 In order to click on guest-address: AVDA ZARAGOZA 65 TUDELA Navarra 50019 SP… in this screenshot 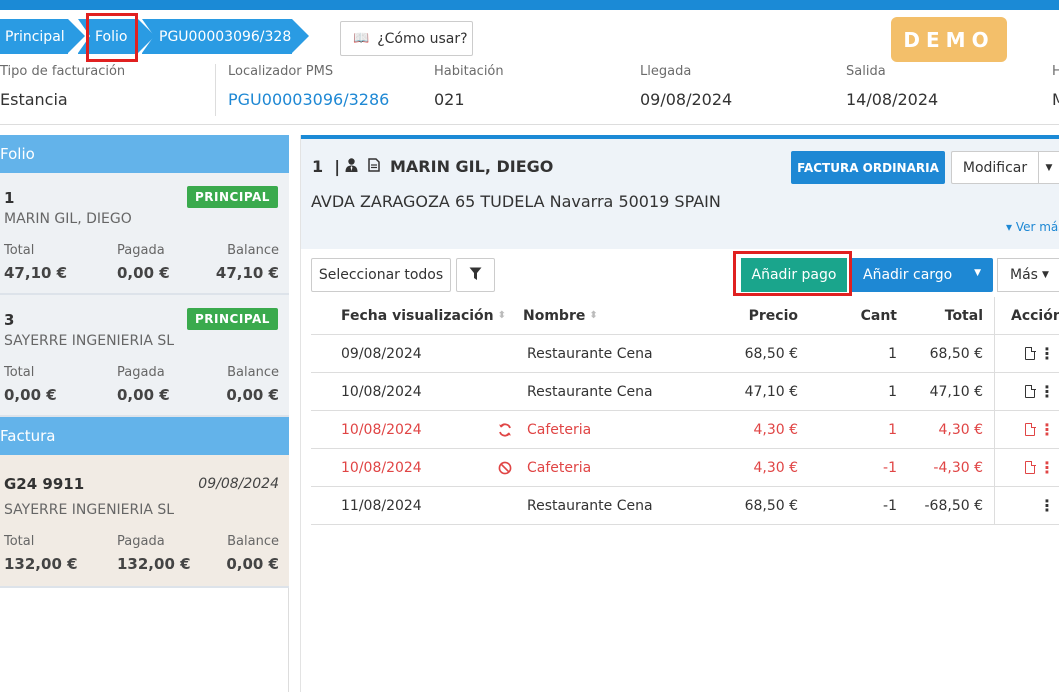, I will do `click(516, 201)`.